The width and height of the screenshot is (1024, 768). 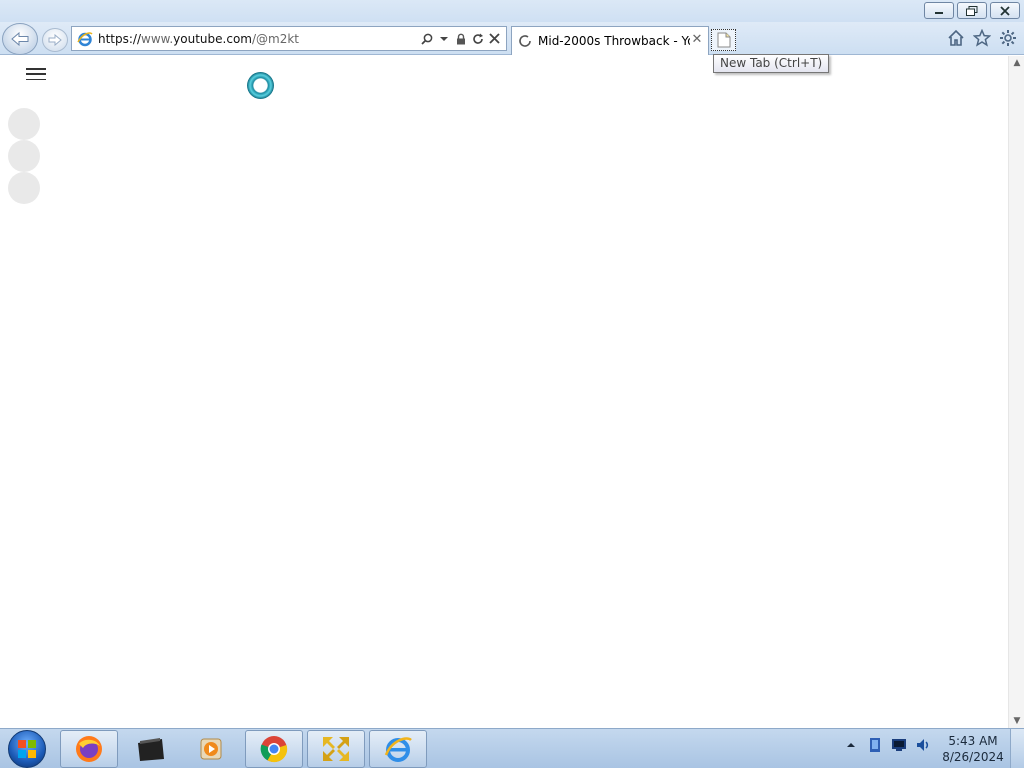 What do you see at coordinates (426, 39) in the screenshot?
I see `search-icon` at bounding box center [426, 39].